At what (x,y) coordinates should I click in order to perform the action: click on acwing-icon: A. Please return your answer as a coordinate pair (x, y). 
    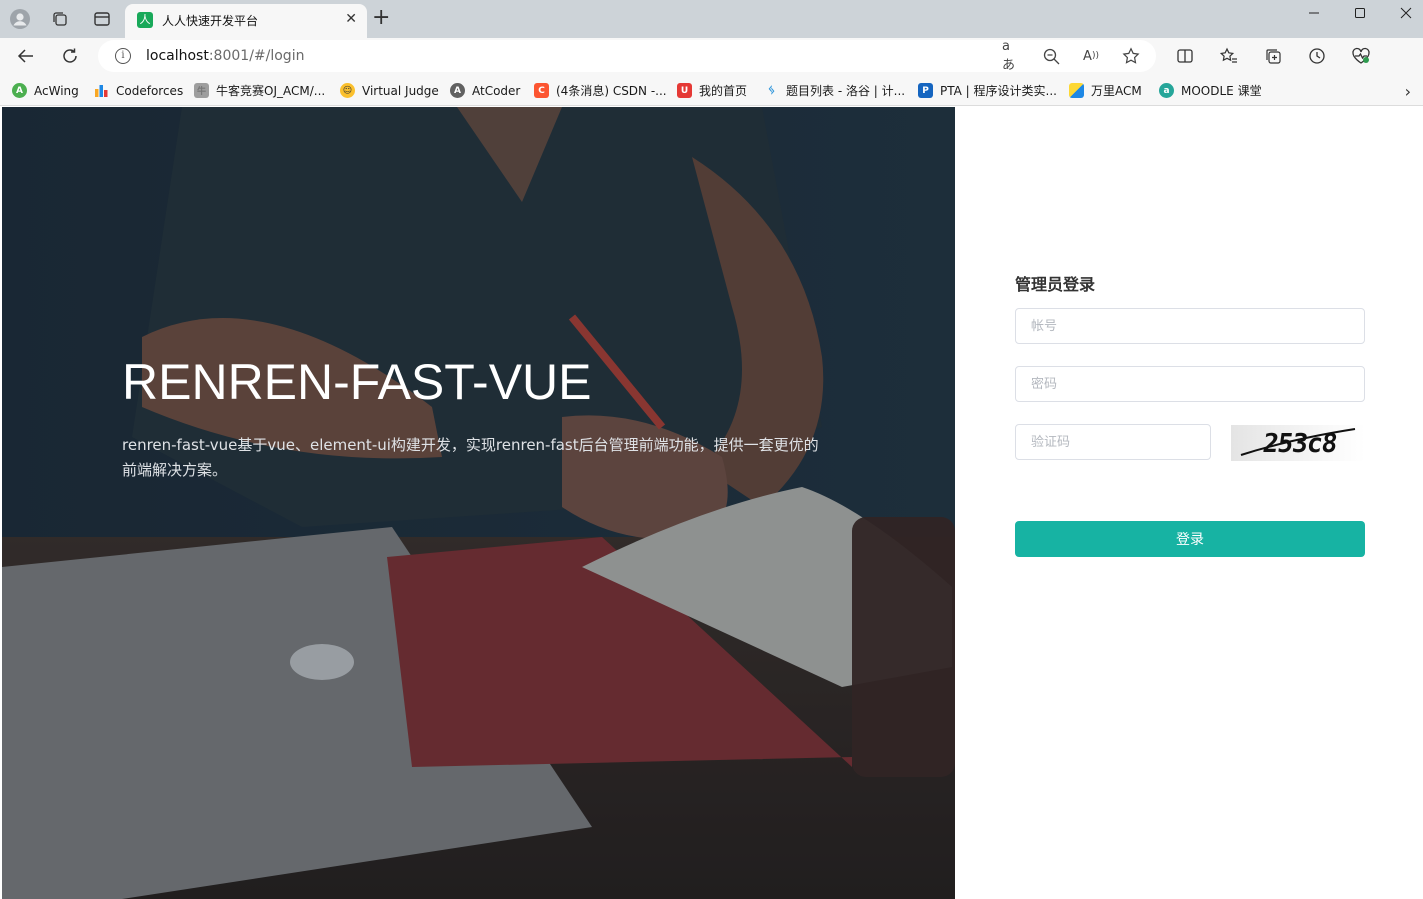
    Looking at the image, I should click on (19, 90).